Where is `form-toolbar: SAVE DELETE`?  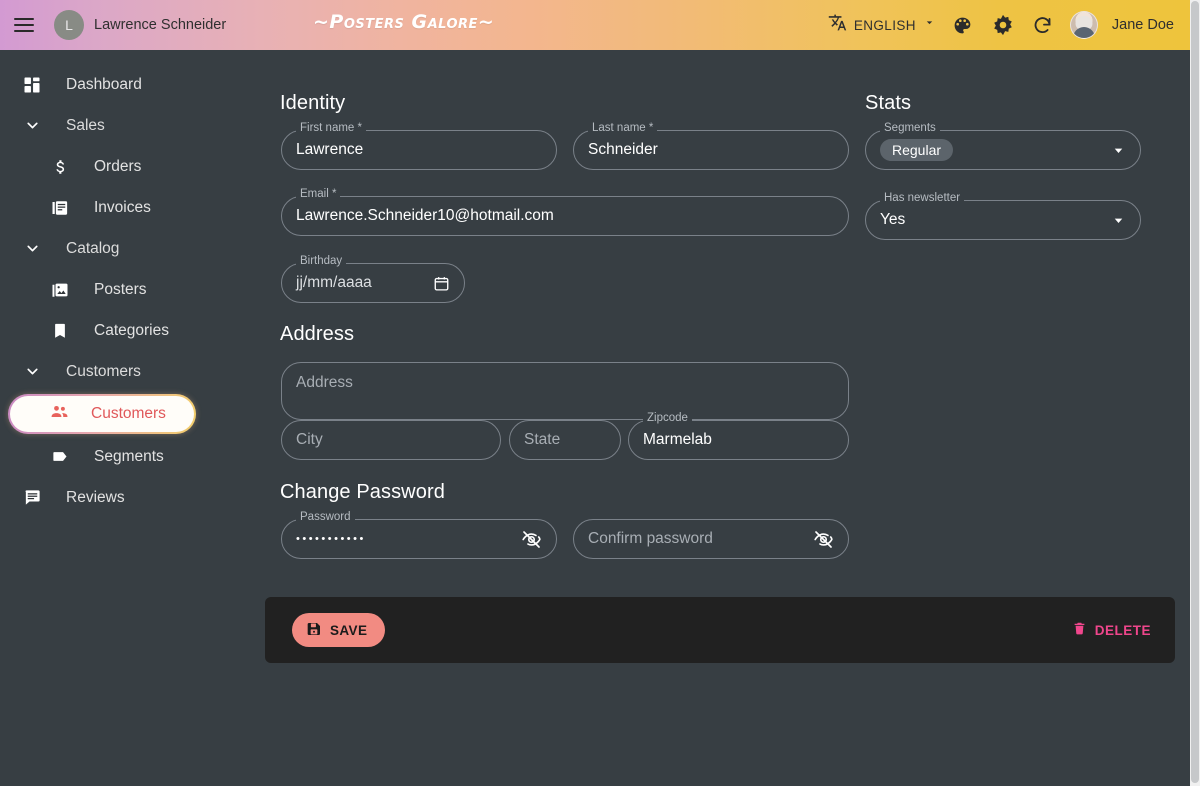
form-toolbar: SAVE DELETE is located at coordinates (720, 630).